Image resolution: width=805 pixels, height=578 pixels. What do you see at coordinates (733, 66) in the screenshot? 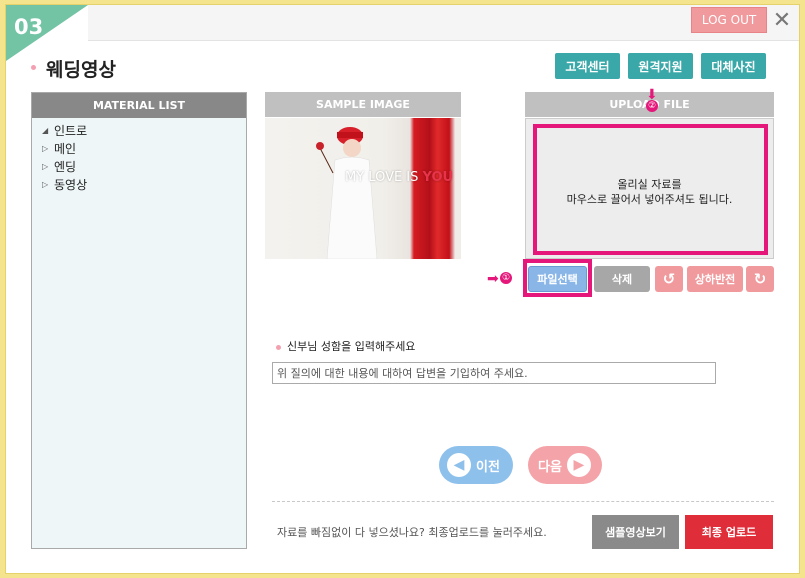
I see `replacement-photo-button: 대체사진` at bounding box center [733, 66].